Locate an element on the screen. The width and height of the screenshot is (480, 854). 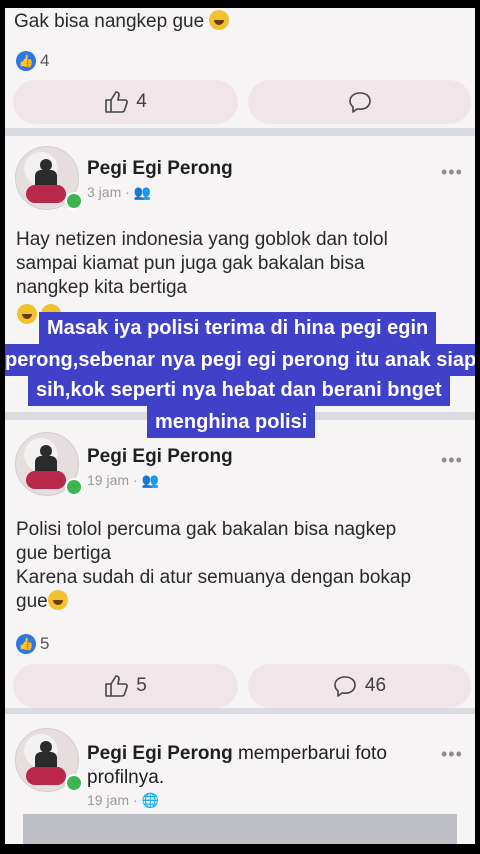
comment-button: 46 is located at coordinates (359, 686).